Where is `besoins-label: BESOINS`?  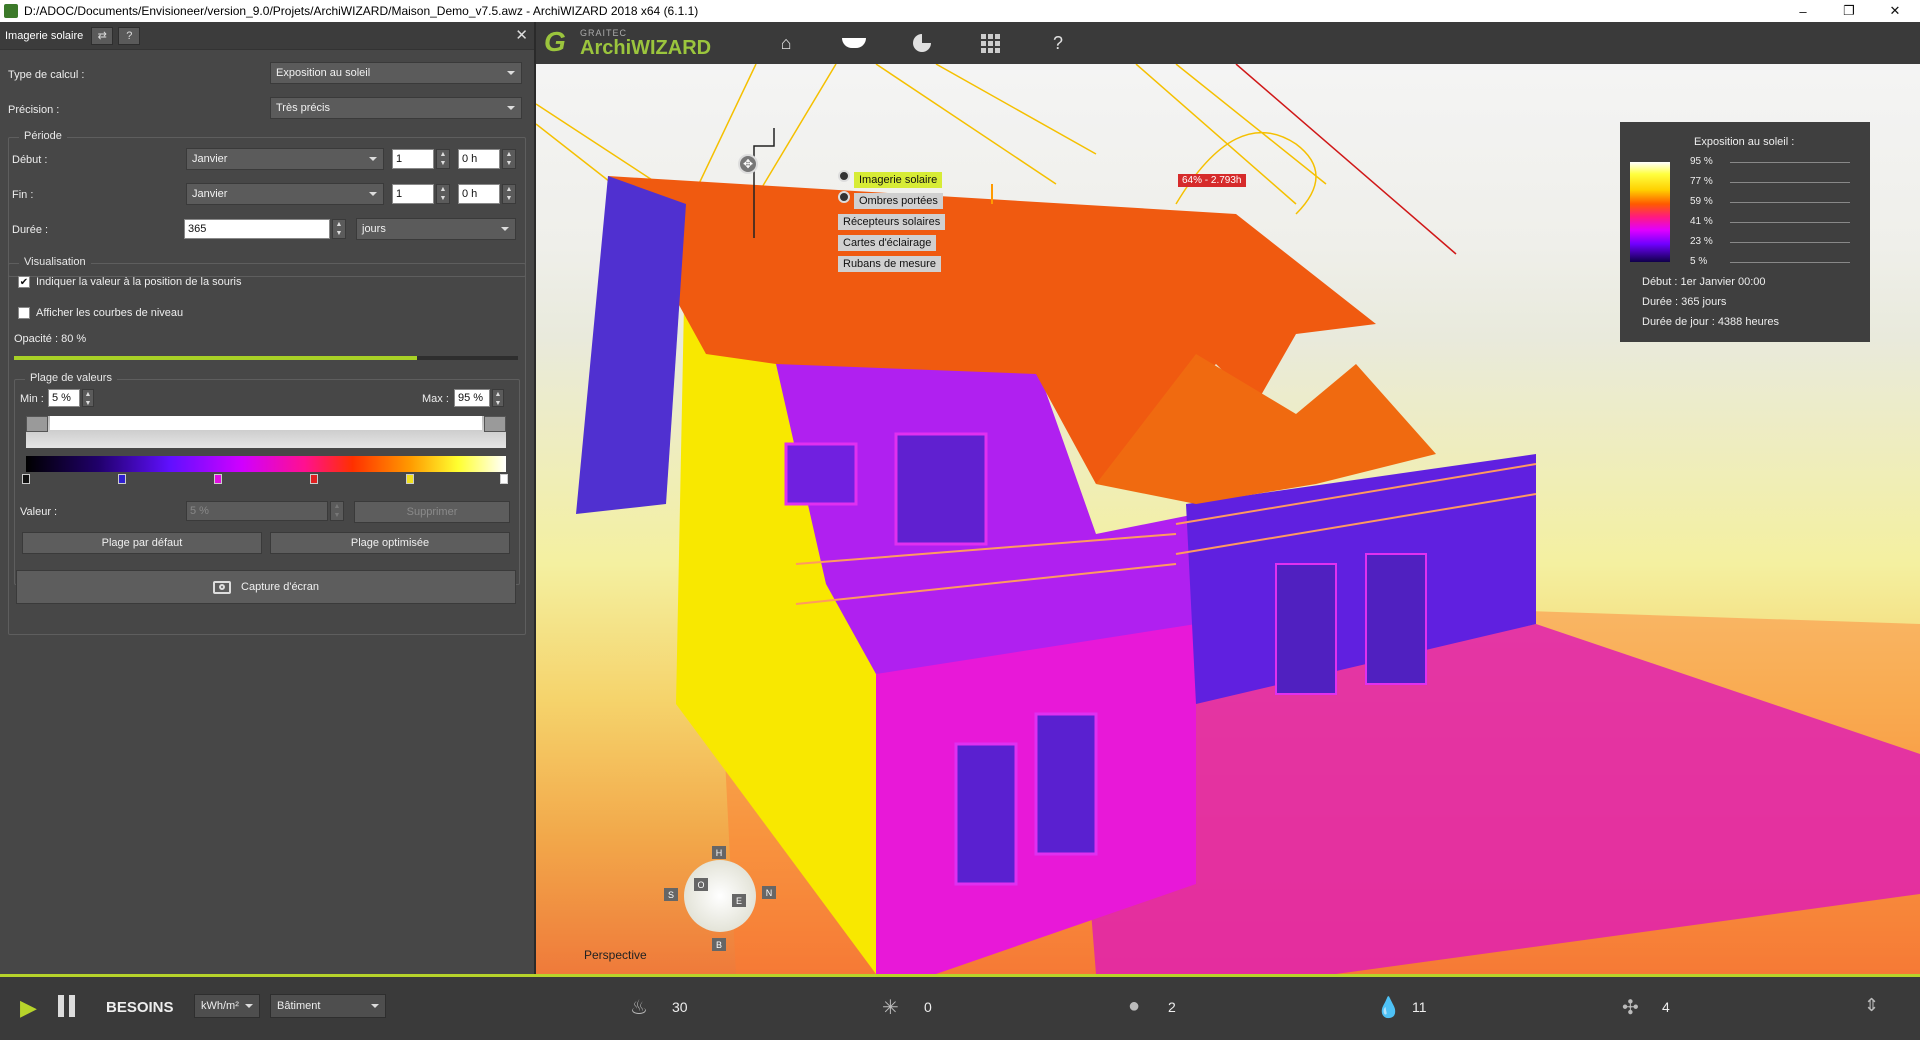 besoins-label: BESOINS is located at coordinates (140, 1007).